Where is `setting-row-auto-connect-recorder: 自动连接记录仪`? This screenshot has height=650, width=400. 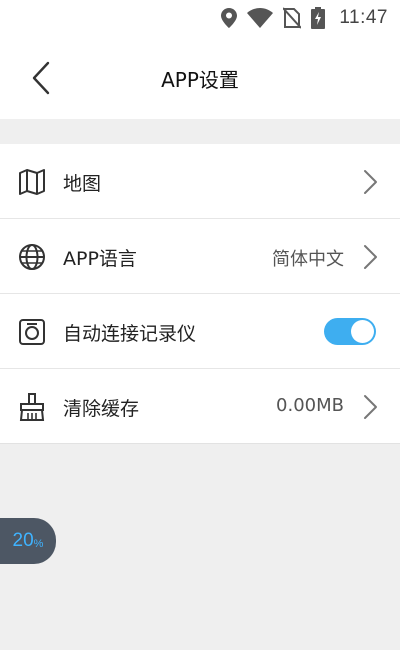
setting-row-auto-connect-recorder: 自动连接记录仪 is located at coordinates (200, 331).